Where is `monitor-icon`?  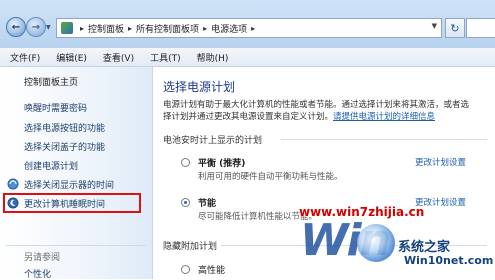
monitor-icon is located at coordinates (13, 184).